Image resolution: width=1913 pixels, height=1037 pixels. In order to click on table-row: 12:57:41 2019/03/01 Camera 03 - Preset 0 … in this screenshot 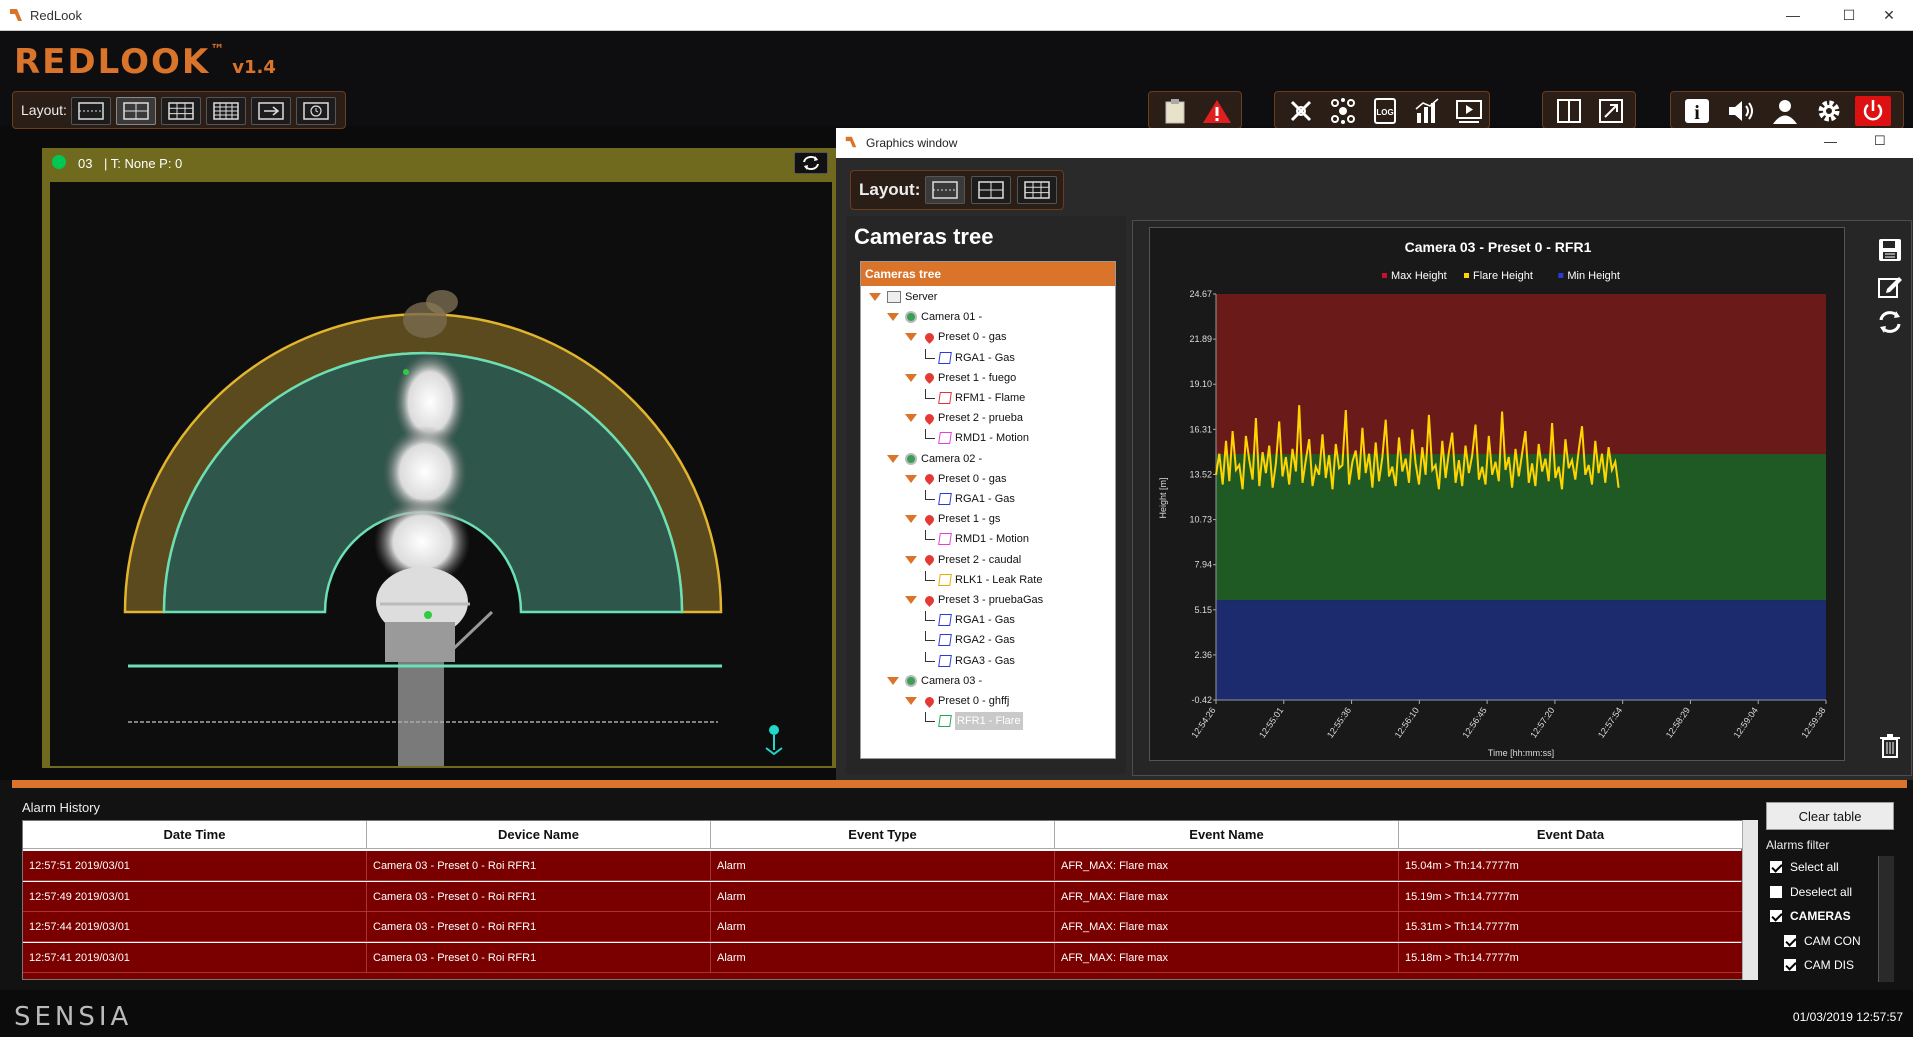, I will do `click(883, 957)`.